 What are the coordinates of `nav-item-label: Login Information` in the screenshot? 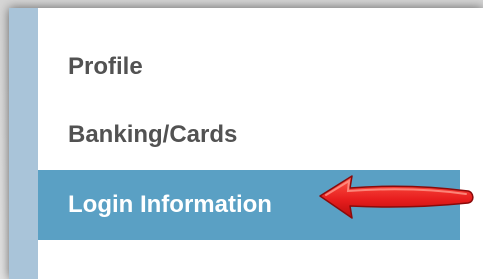 It's located at (170, 204).